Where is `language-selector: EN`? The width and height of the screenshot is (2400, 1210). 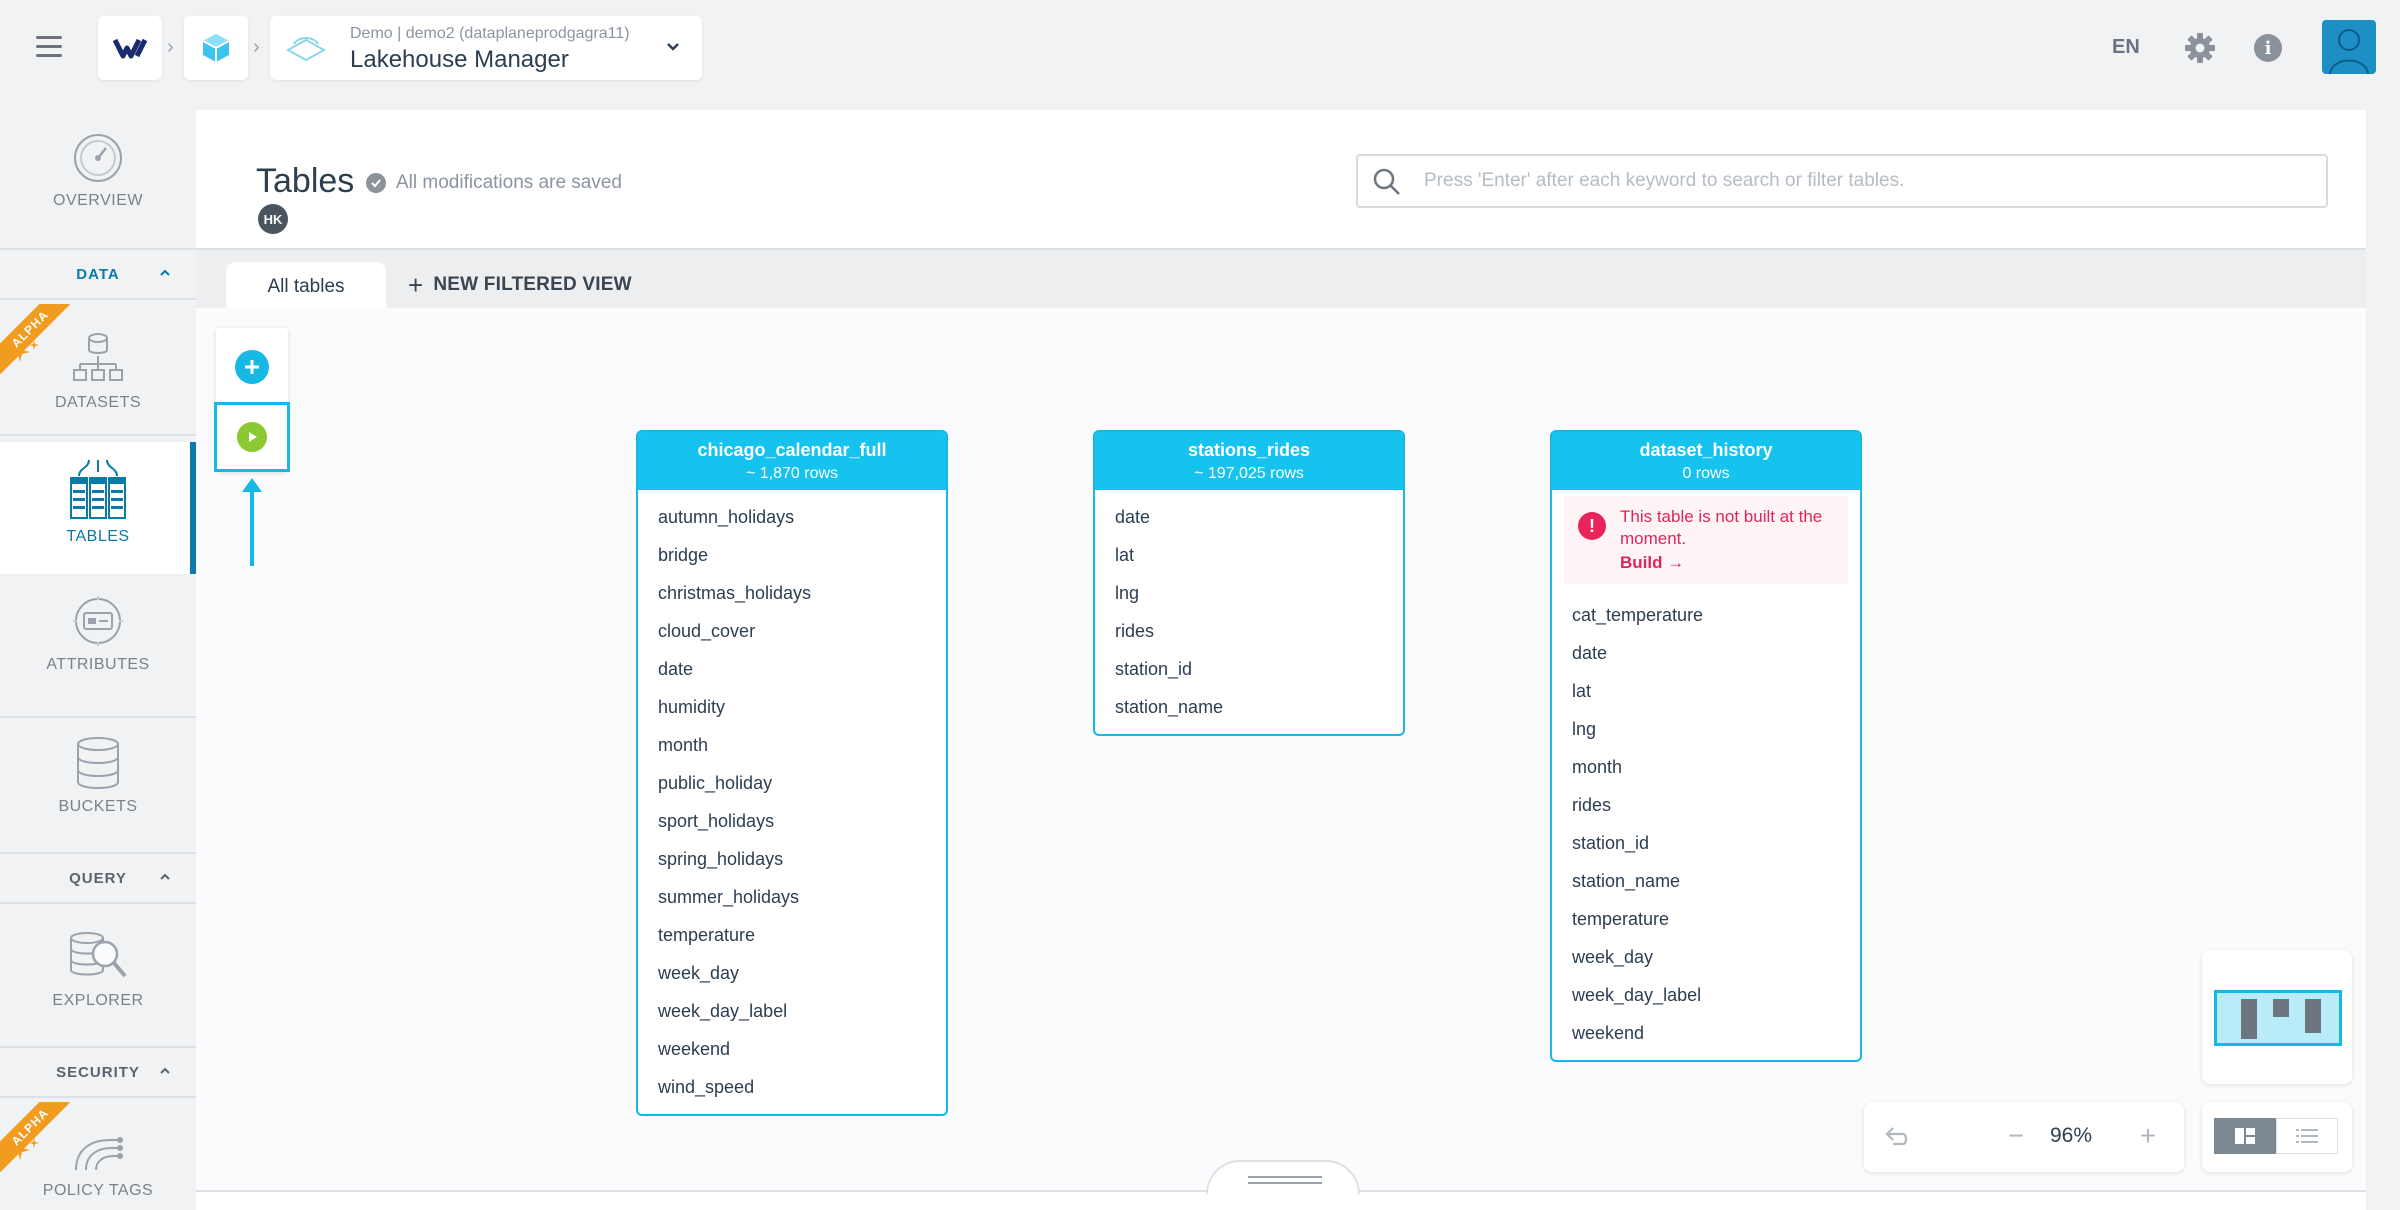
language-selector: EN is located at coordinates (2126, 47).